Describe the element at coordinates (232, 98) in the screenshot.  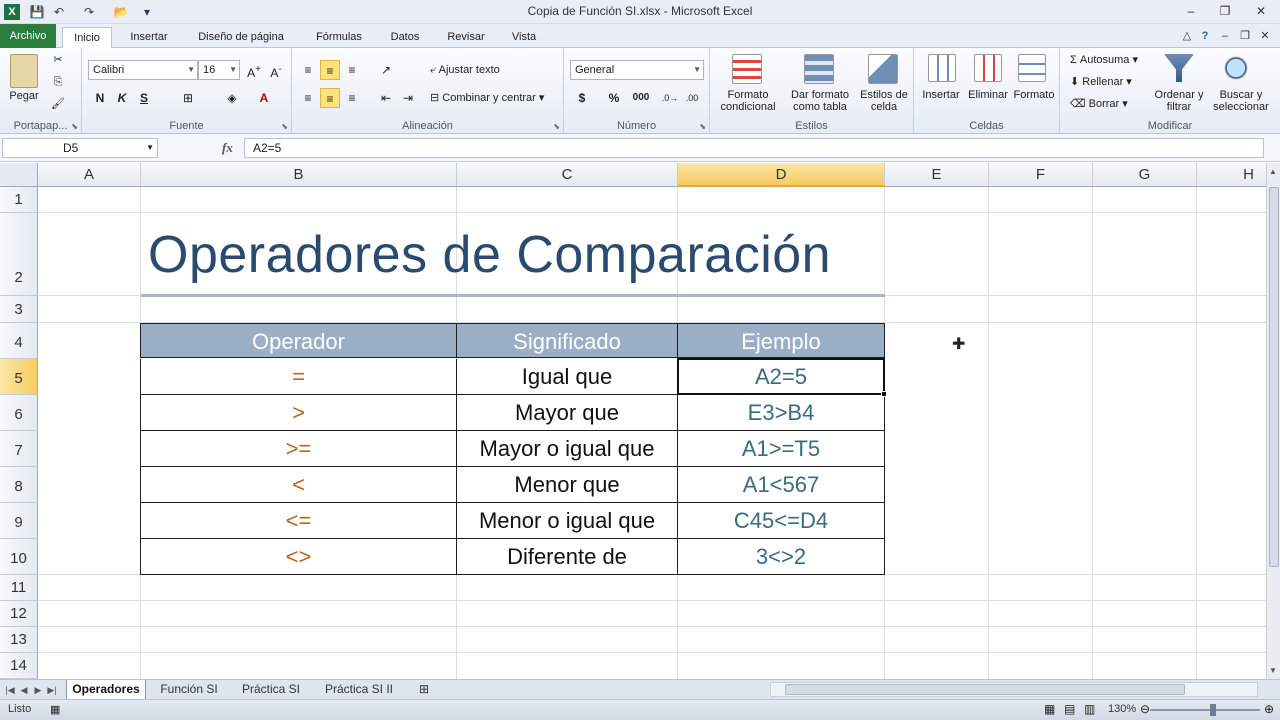
I see `fill-color-icon: ◈` at that location.